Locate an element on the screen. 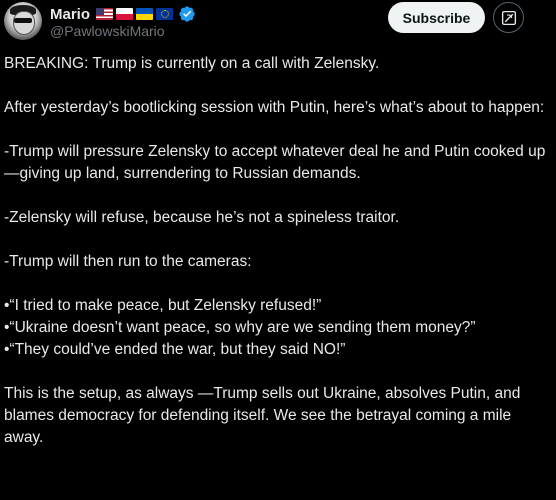 This screenshot has height=500, width=556. subscribe-button: Subscribe is located at coordinates (436, 17).